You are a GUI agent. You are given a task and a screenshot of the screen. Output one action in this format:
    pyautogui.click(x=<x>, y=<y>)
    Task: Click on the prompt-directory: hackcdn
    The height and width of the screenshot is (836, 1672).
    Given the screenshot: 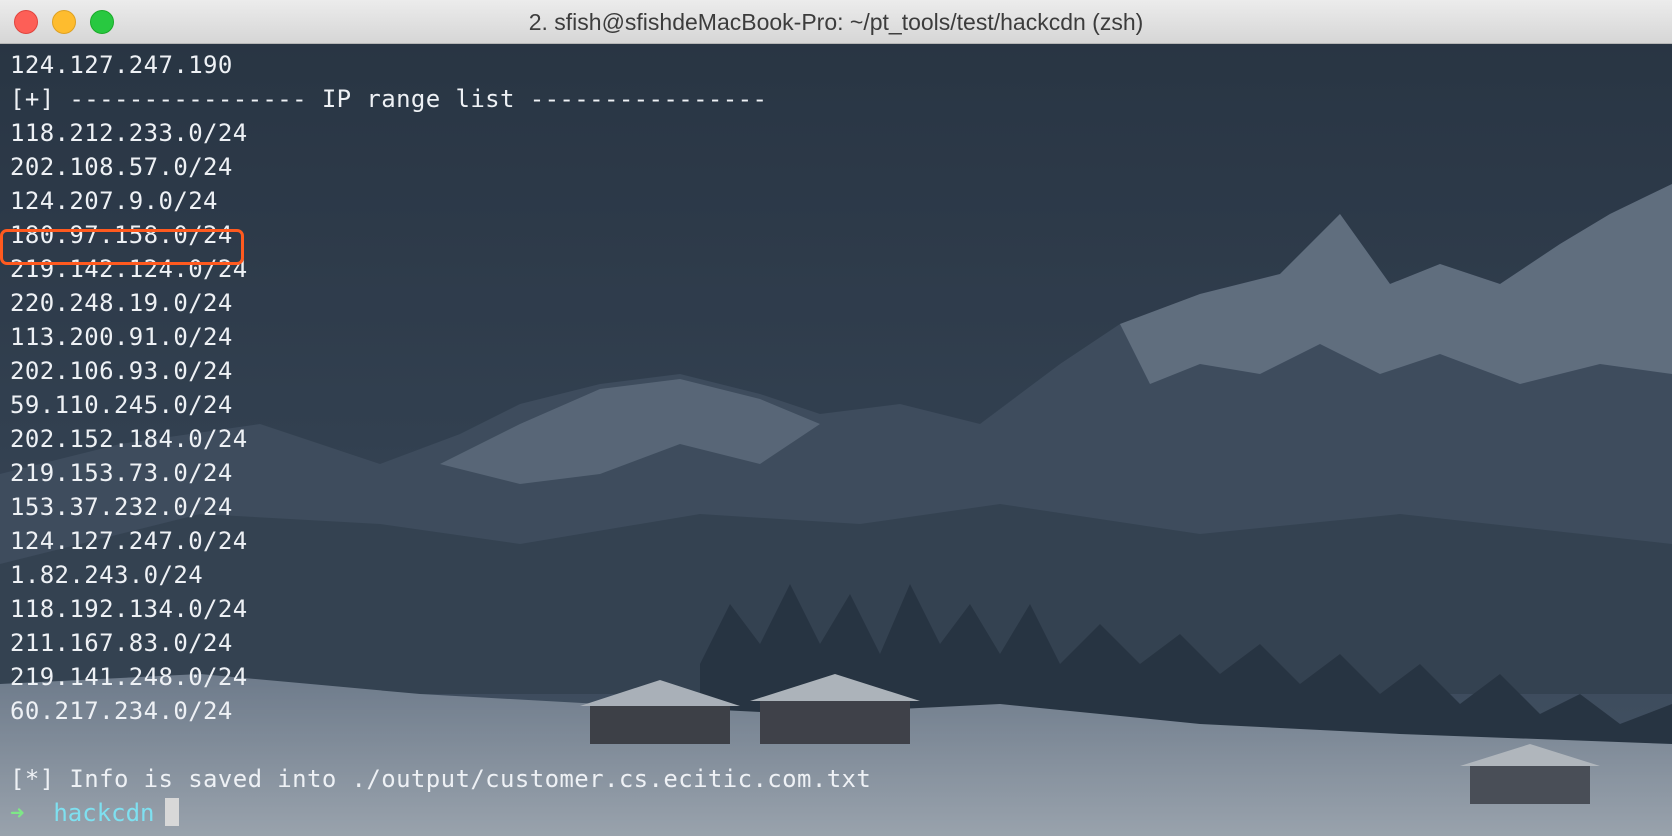 What is the action you would take?
    pyautogui.click(x=104, y=813)
    